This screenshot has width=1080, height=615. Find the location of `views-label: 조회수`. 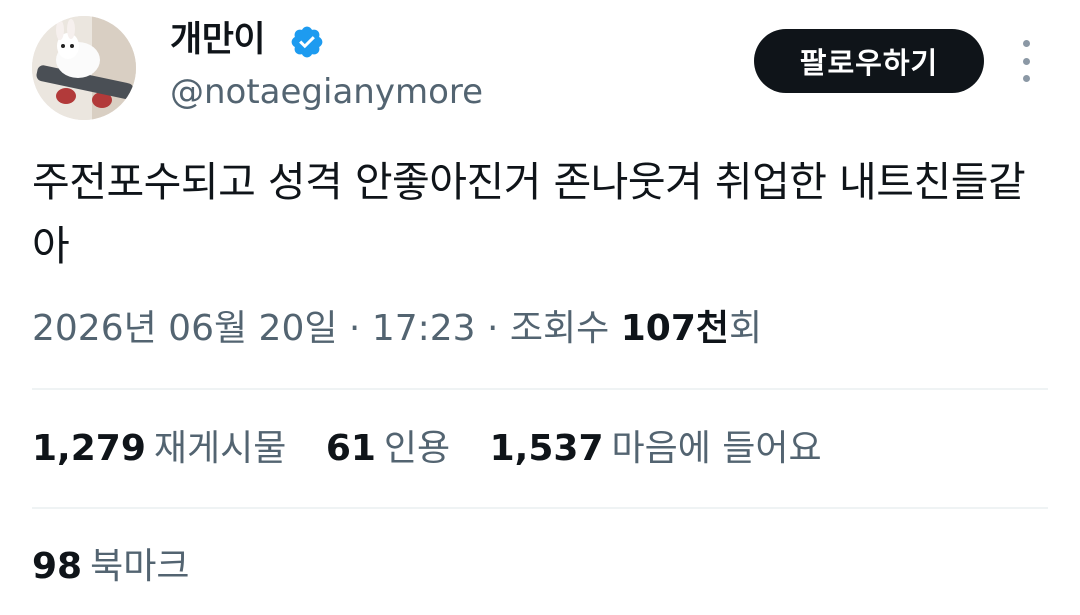

views-label: 조회수 is located at coordinates (565, 328).